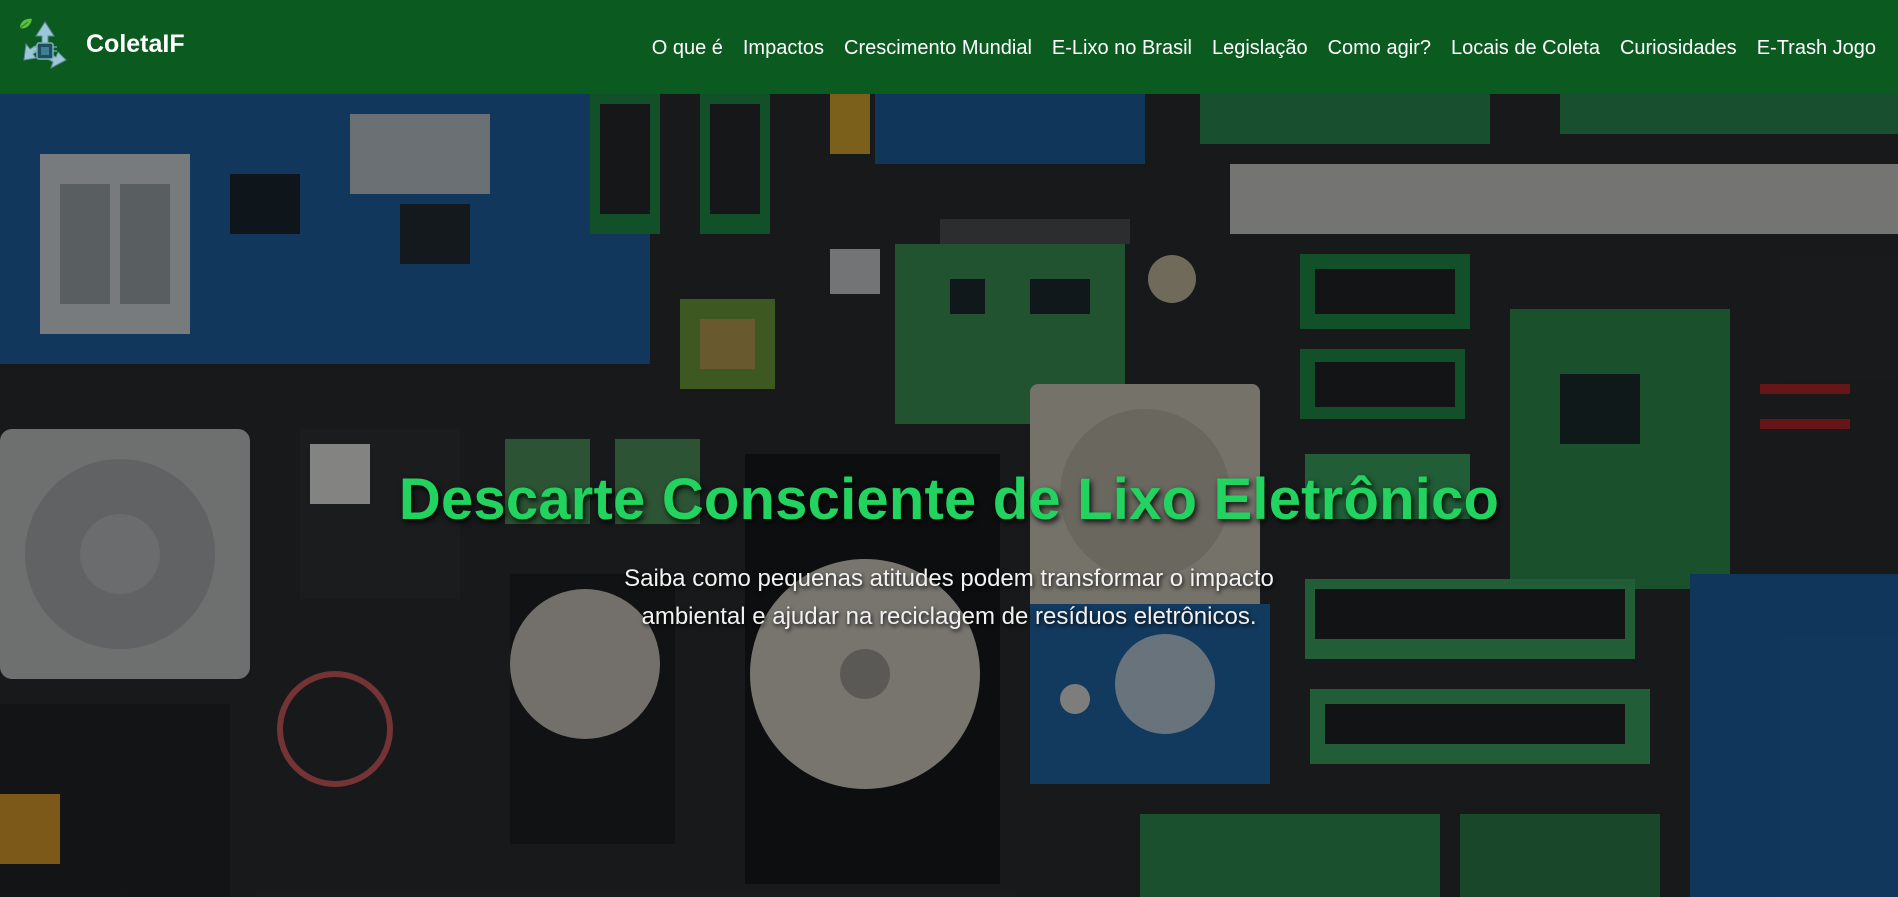 The image size is (1898, 897). Describe the element at coordinates (687, 47) in the screenshot. I see `nav-link-o-que-e: O que é` at that location.